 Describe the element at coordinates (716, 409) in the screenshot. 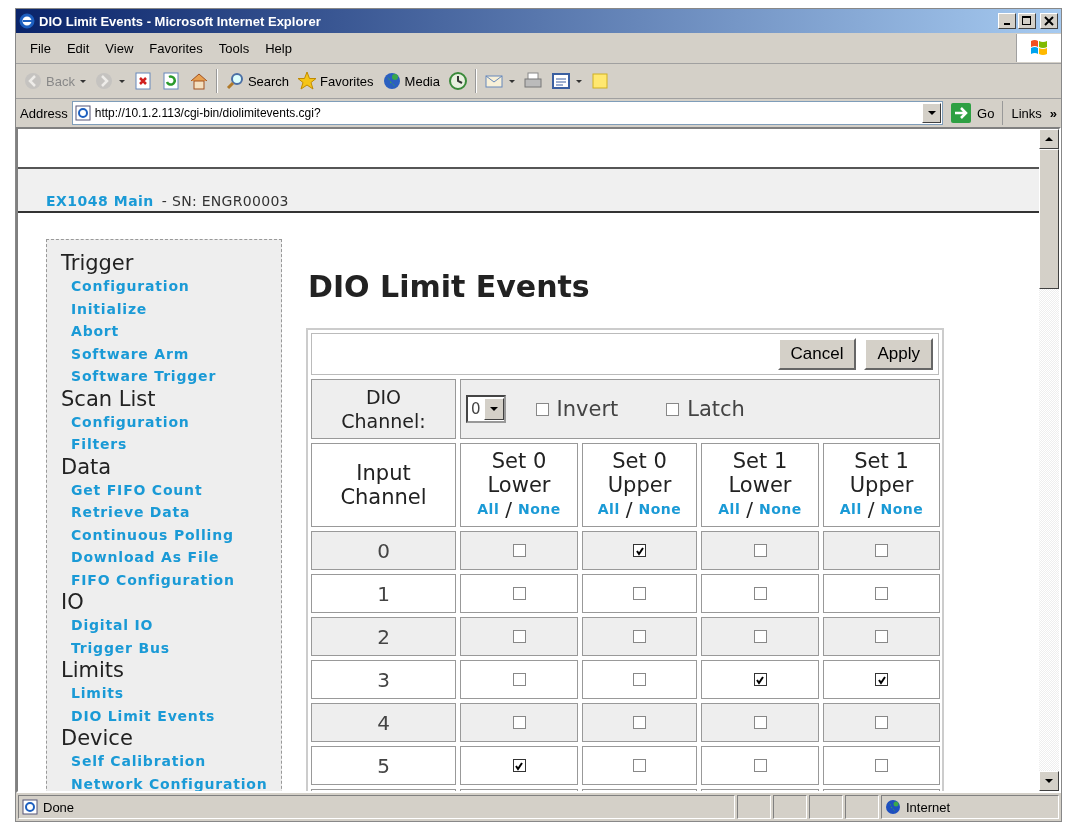

I see `checkbox-label: Latch` at that location.